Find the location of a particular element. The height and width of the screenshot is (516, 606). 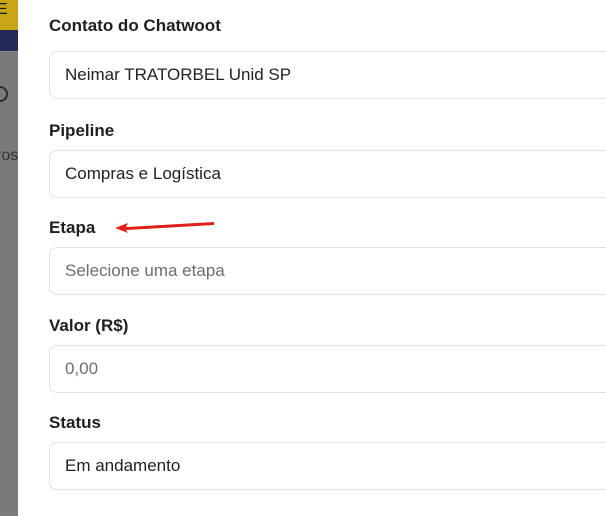

value-label: Valor (R$) is located at coordinates (89, 325).